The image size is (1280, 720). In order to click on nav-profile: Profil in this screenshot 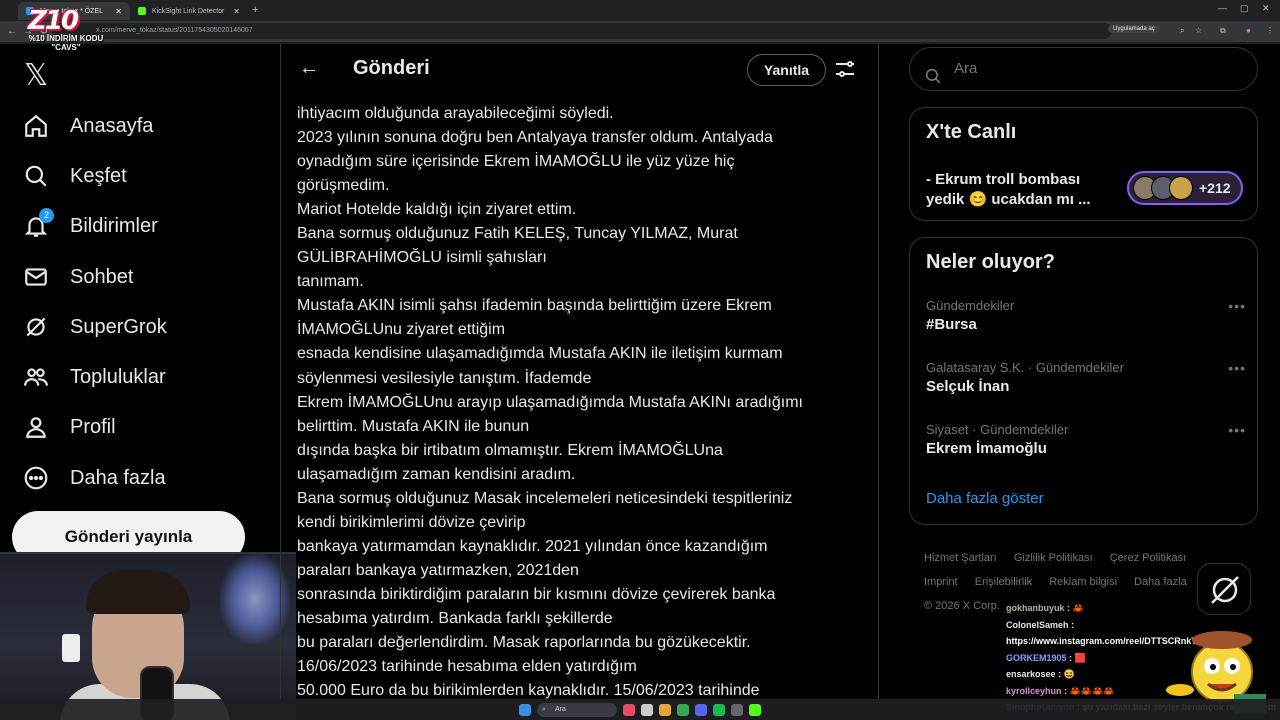, I will do `click(69, 427)`.